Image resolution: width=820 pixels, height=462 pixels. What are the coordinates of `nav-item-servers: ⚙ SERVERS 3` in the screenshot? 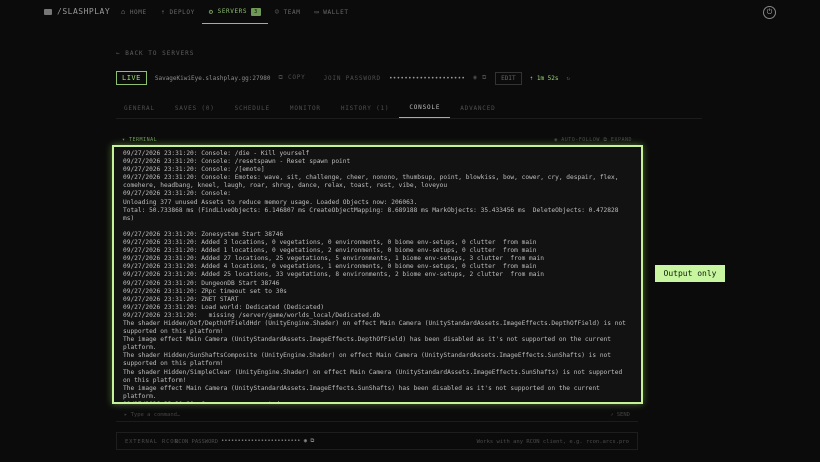 It's located at (234, 12).